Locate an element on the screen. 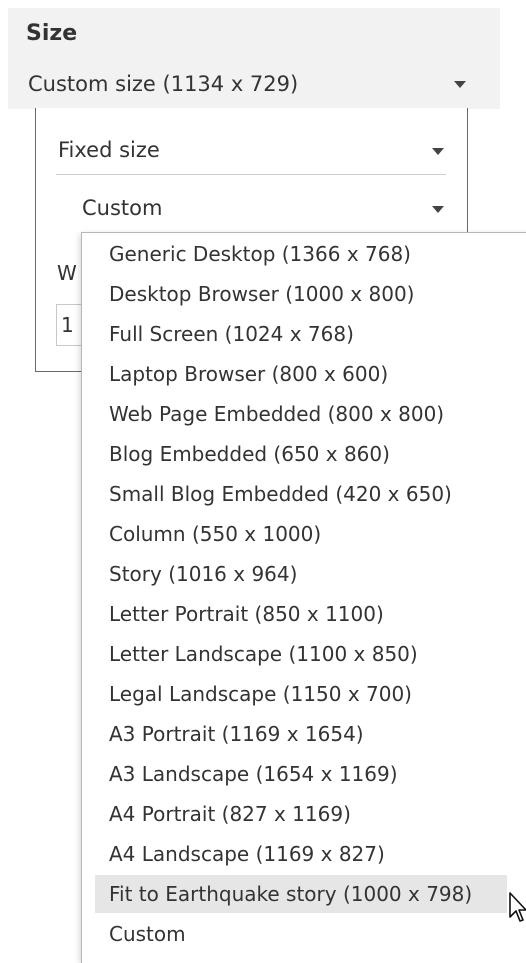 The height and width of the screenshot is (963, 526). menu-item: Web Page Embedded (800 x 800) is located at coordinates (301, 414).